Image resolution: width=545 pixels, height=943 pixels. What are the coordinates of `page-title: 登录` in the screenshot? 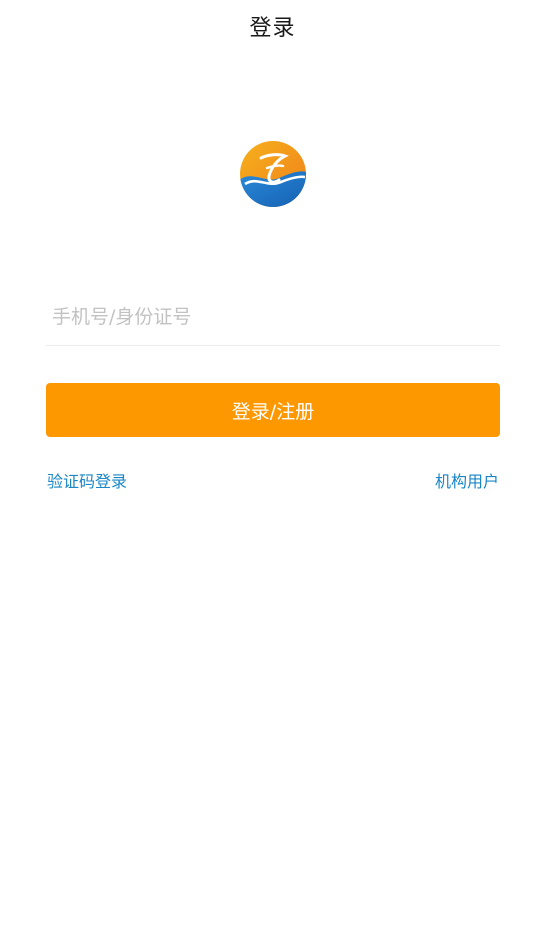 It's located at (272, 28).